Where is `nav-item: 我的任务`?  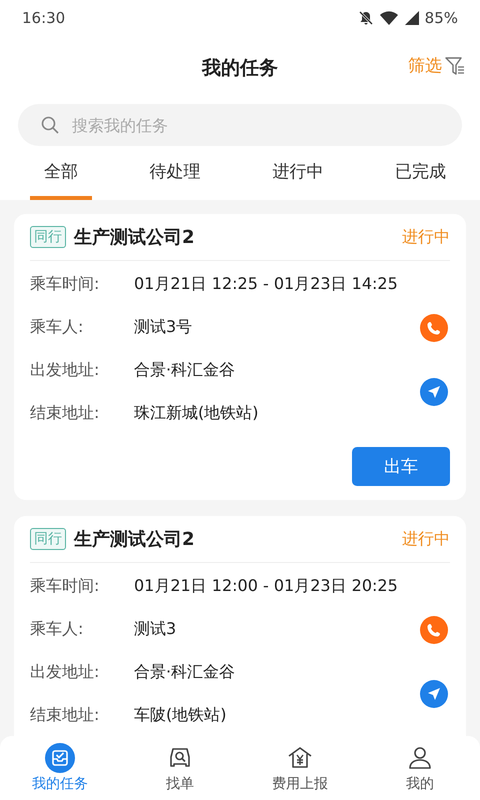
nav-item: 我的任务 is located at coordinates (60, 768).